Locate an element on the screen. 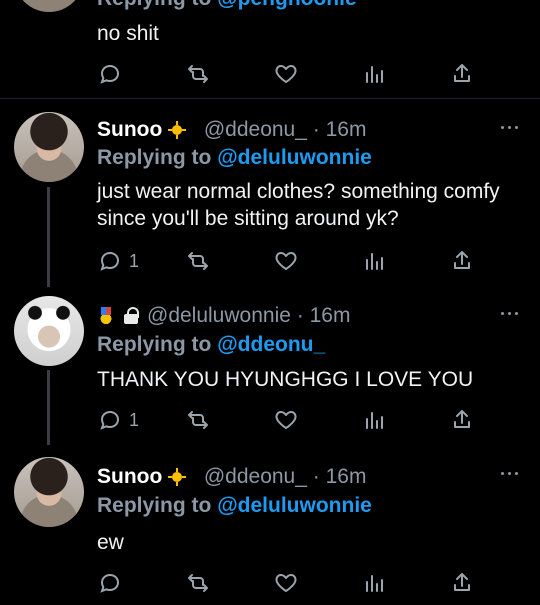 This screenshot has height=605, width=540. reply-to-link: @ddeonu_ is located at coordinates (271, 344).